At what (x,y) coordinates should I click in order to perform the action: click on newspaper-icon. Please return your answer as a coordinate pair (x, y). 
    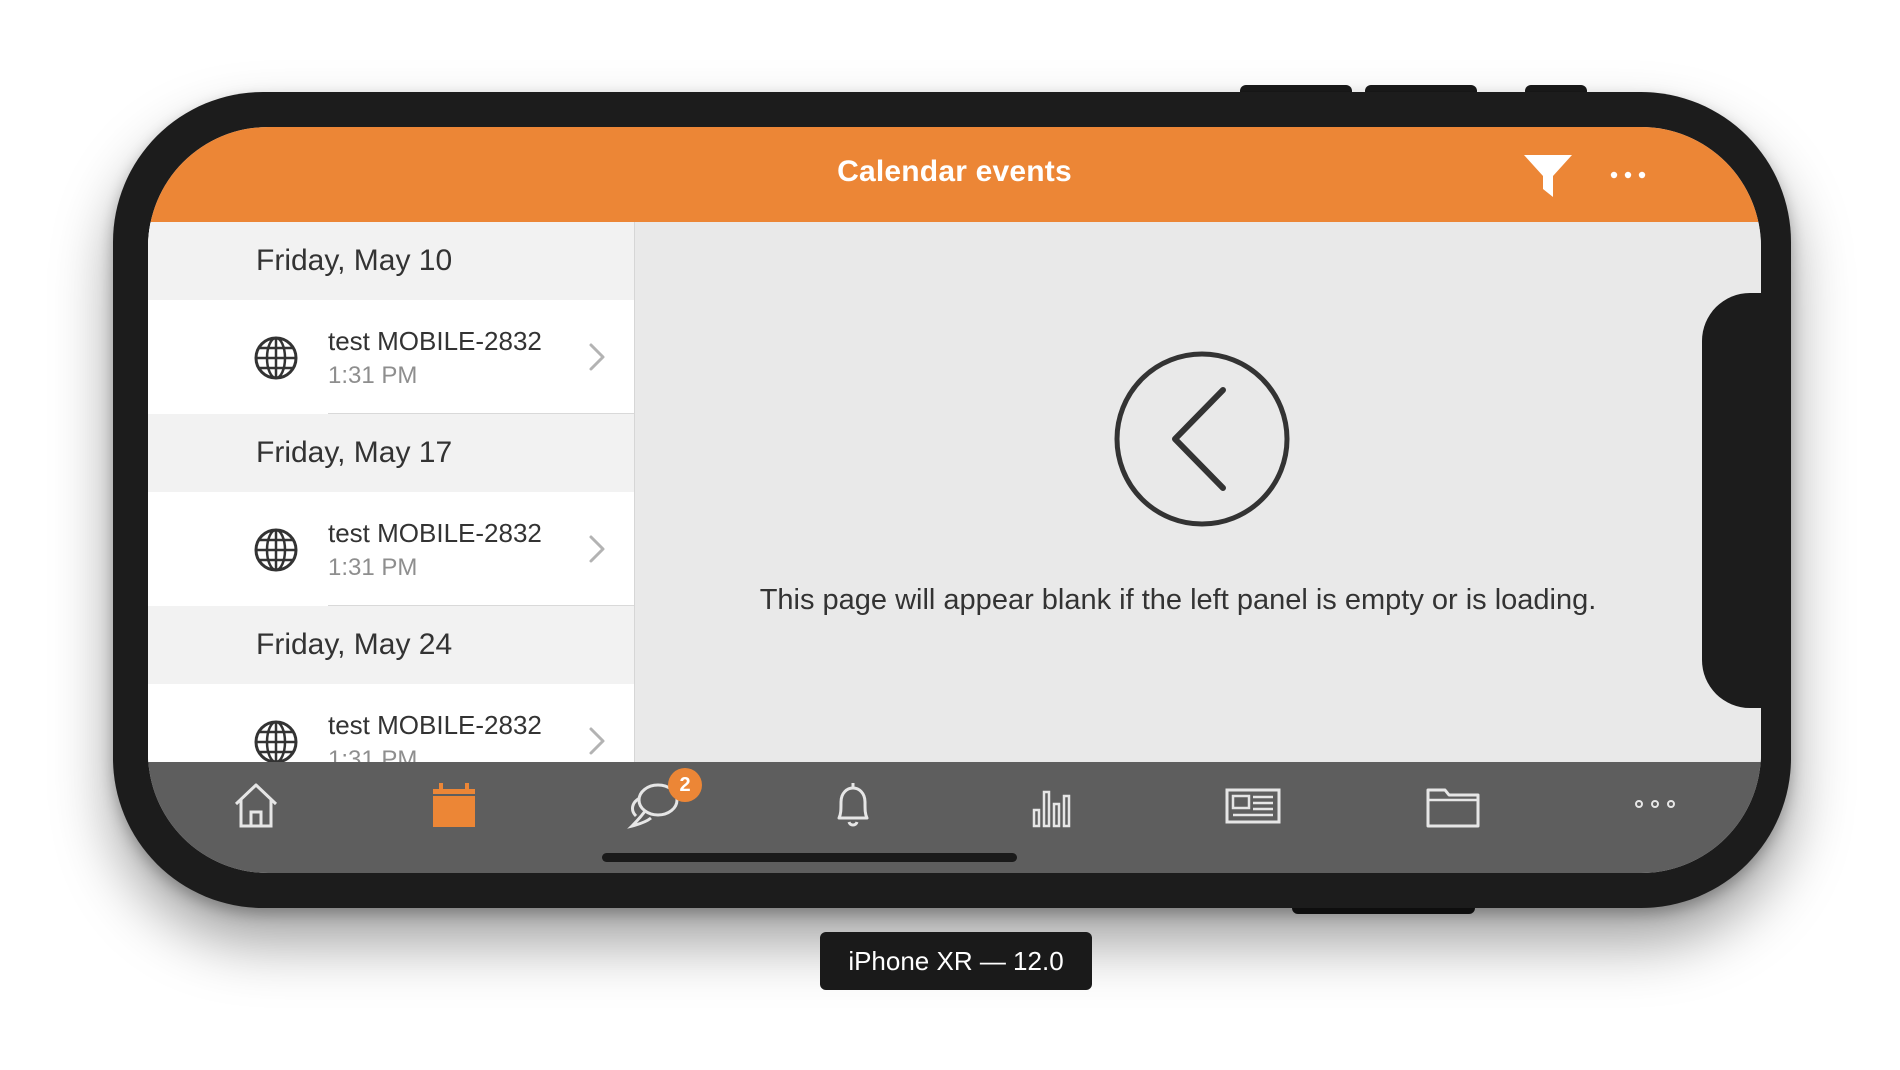
    Looking at the image, I should click on (1253, 806).